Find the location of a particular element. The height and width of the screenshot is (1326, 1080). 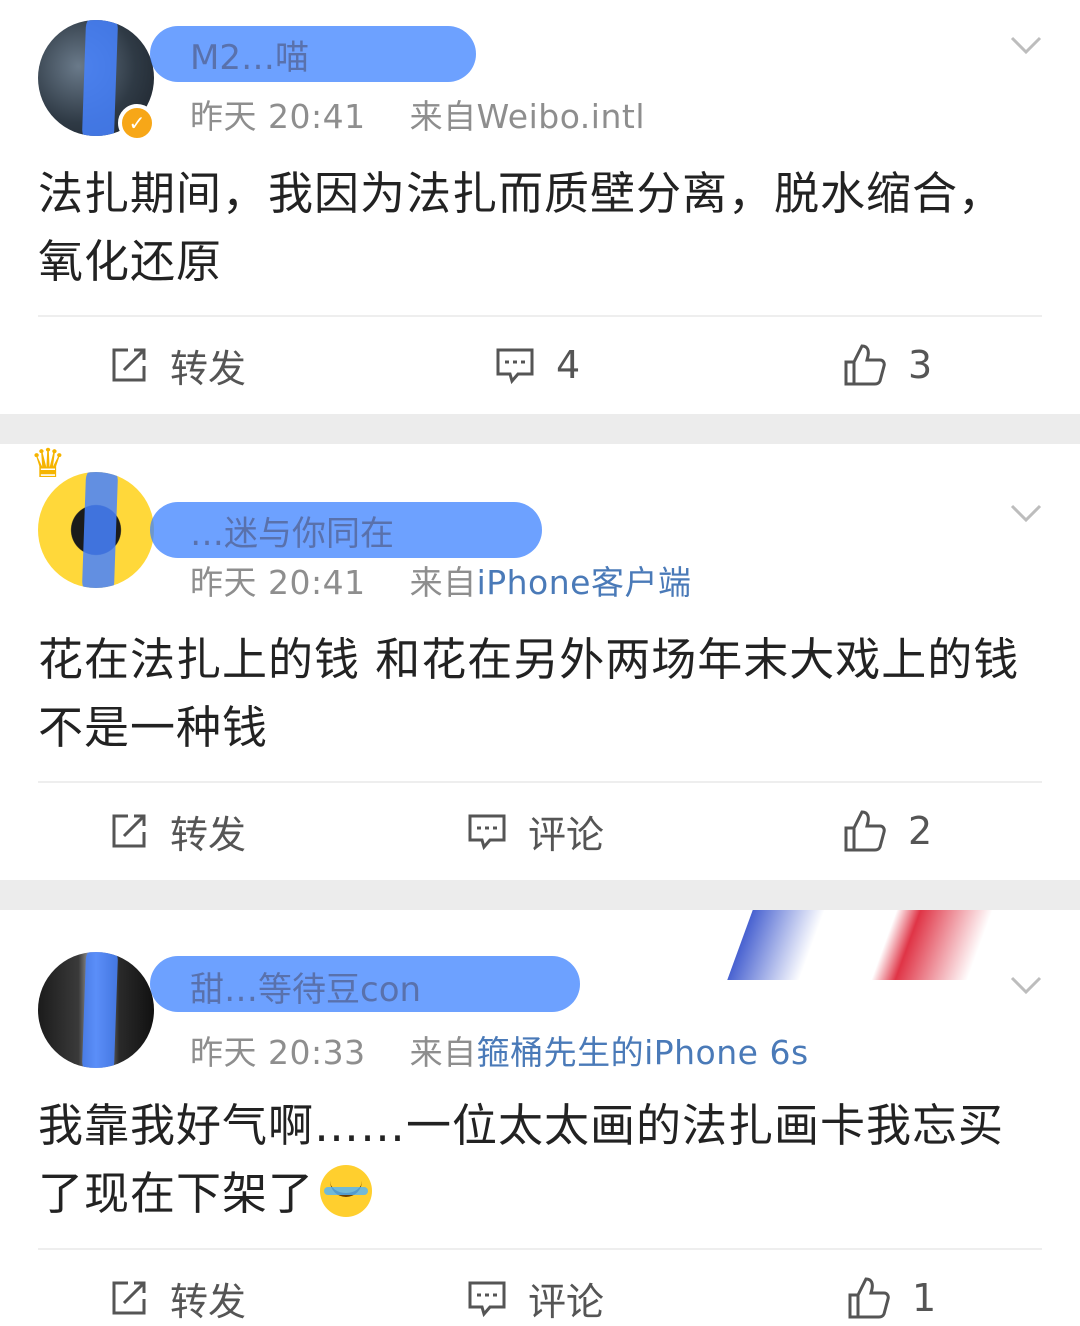

post-source: Weibo.intl is located at coordinates (560, 116).